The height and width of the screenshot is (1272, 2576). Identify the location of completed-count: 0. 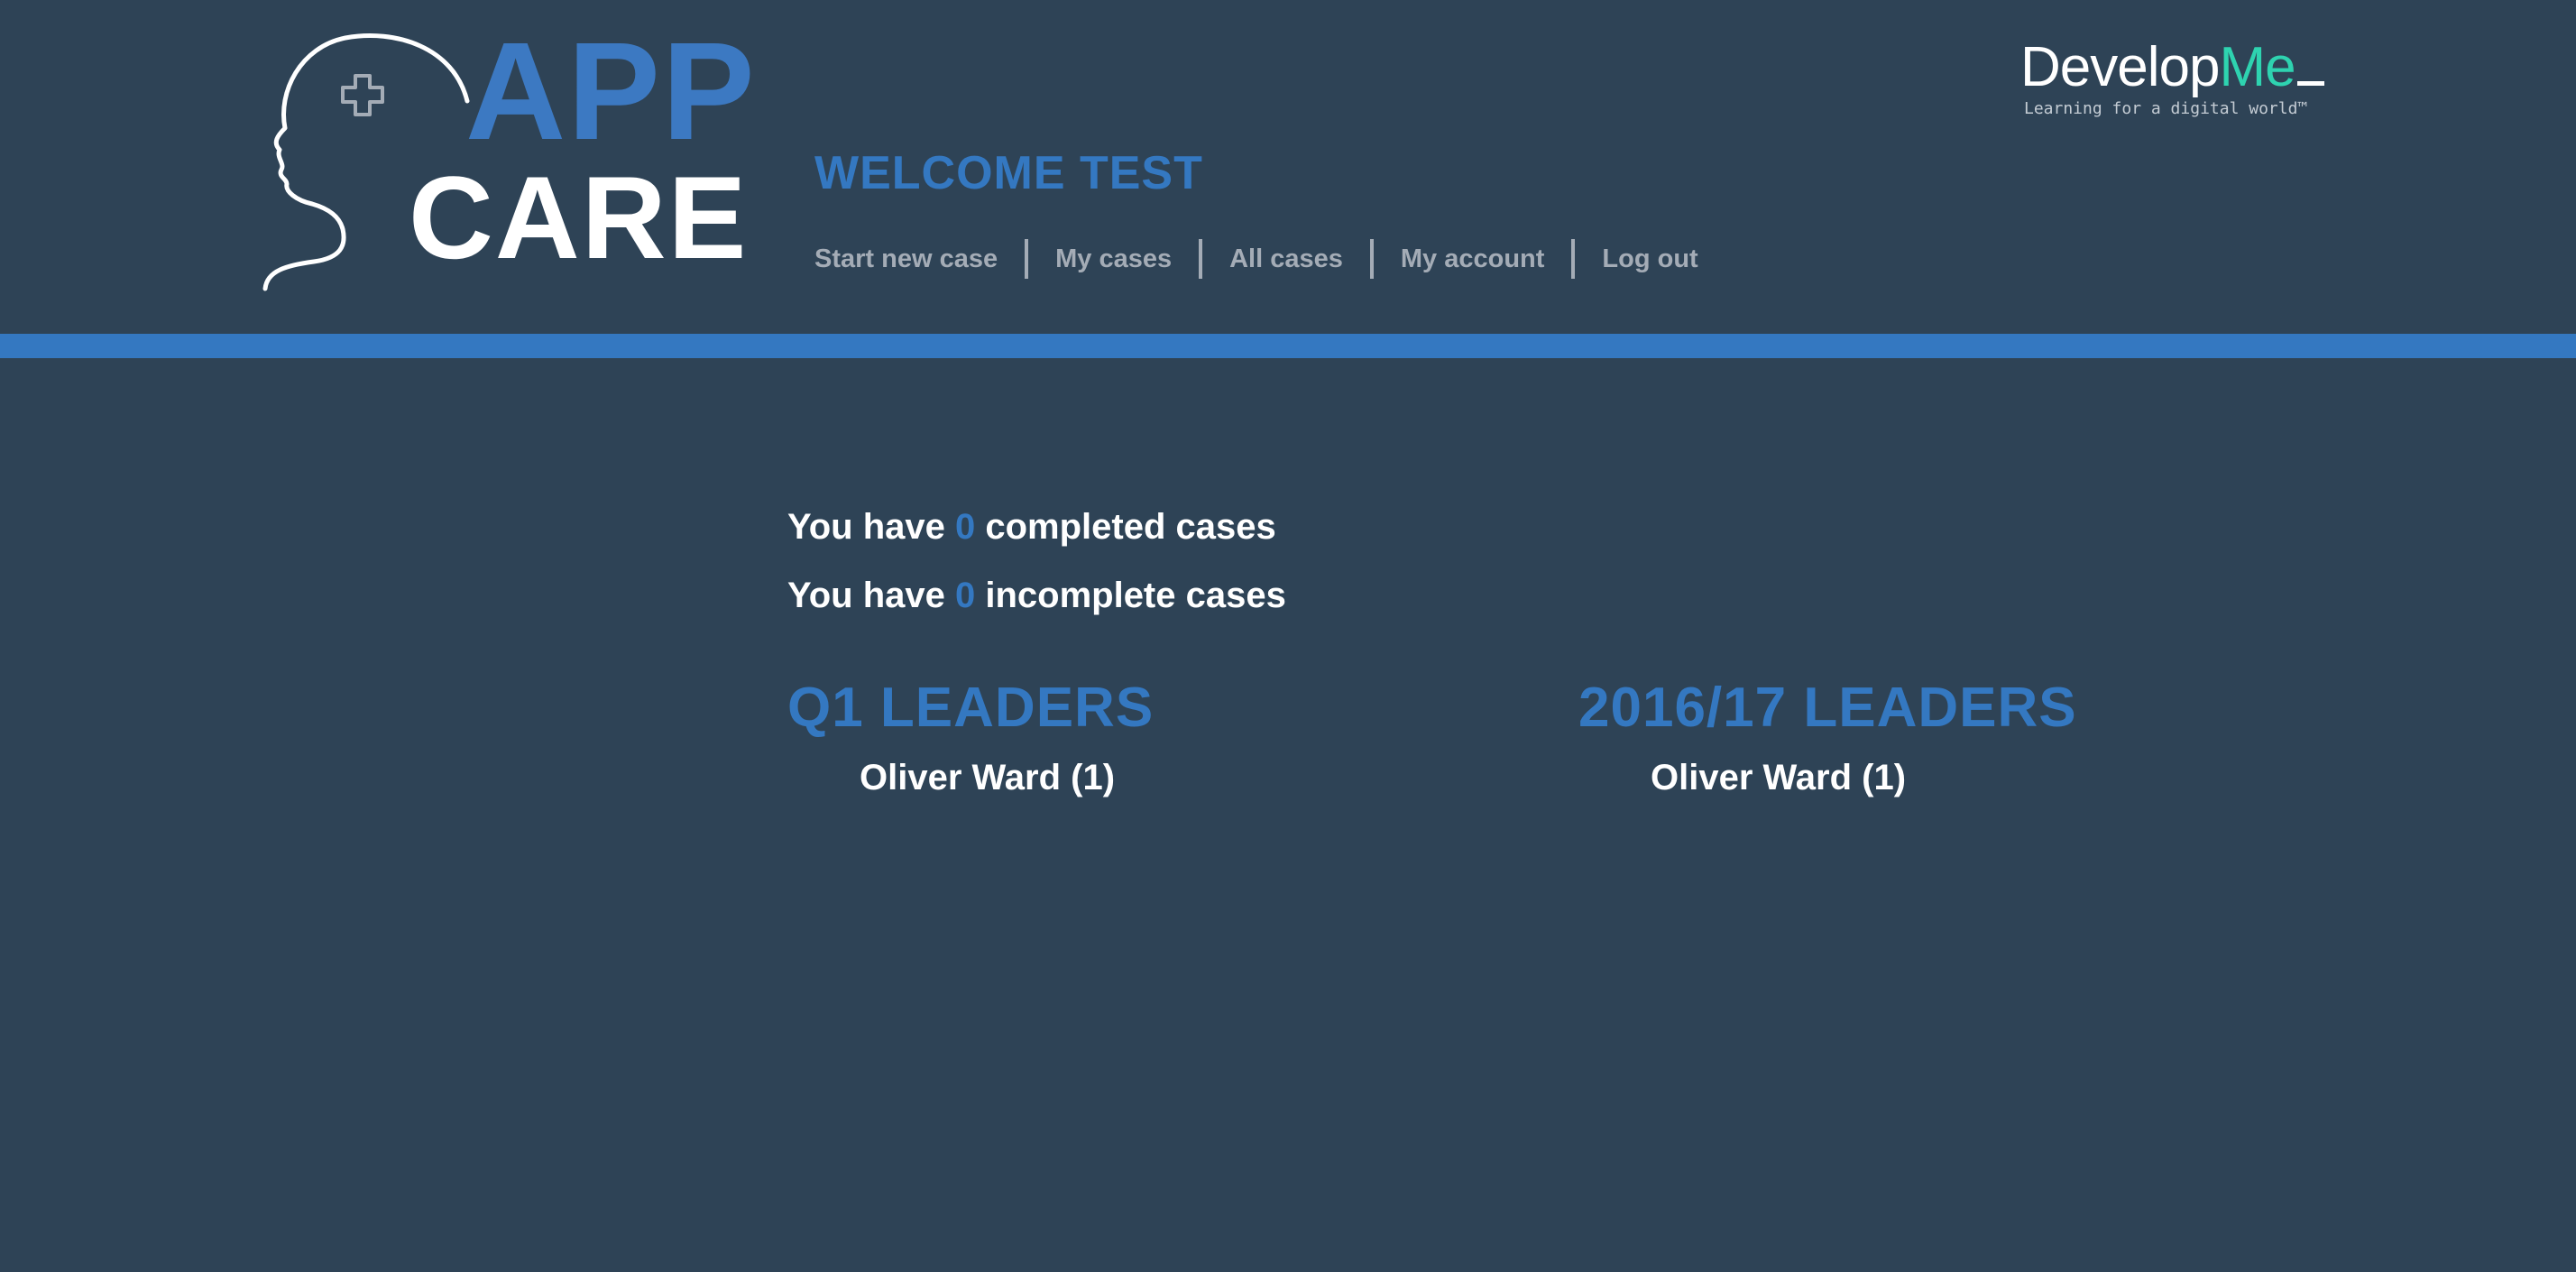
(965, 527).